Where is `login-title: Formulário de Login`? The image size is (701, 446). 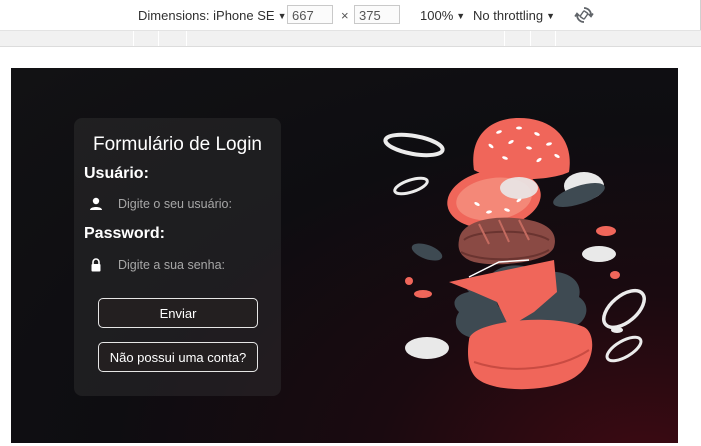
login-title: Formulário de Login is located at coordinates (177, 144).